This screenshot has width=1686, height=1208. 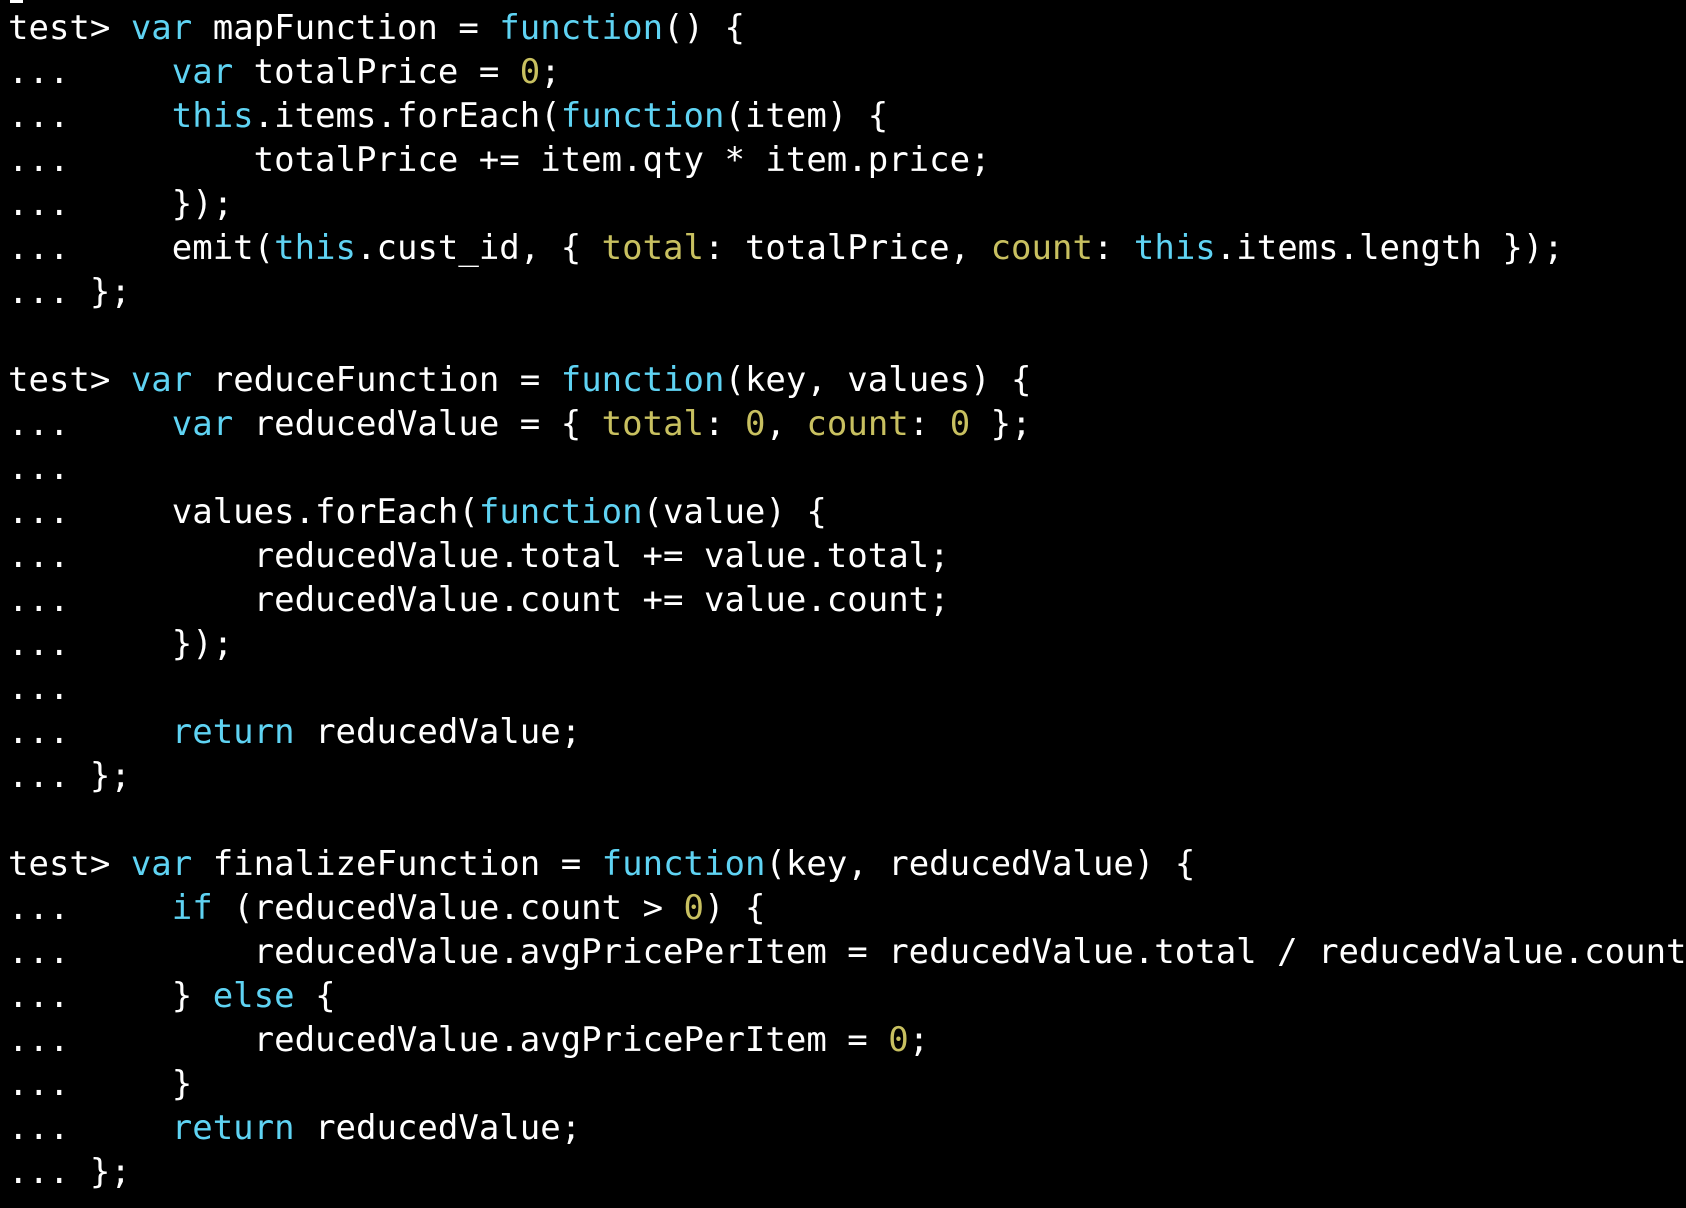 I want to click on code-token: .cust_id, {, so click(x=479, y=248).